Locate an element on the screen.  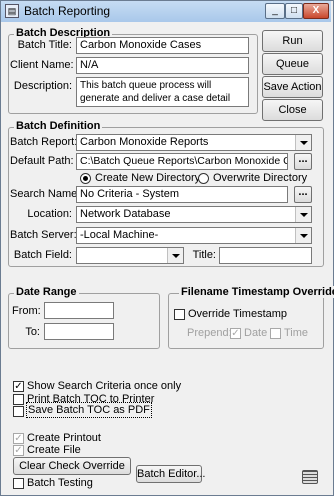
batch-title-label: Batch Title: is located at coordinates (44, 45).